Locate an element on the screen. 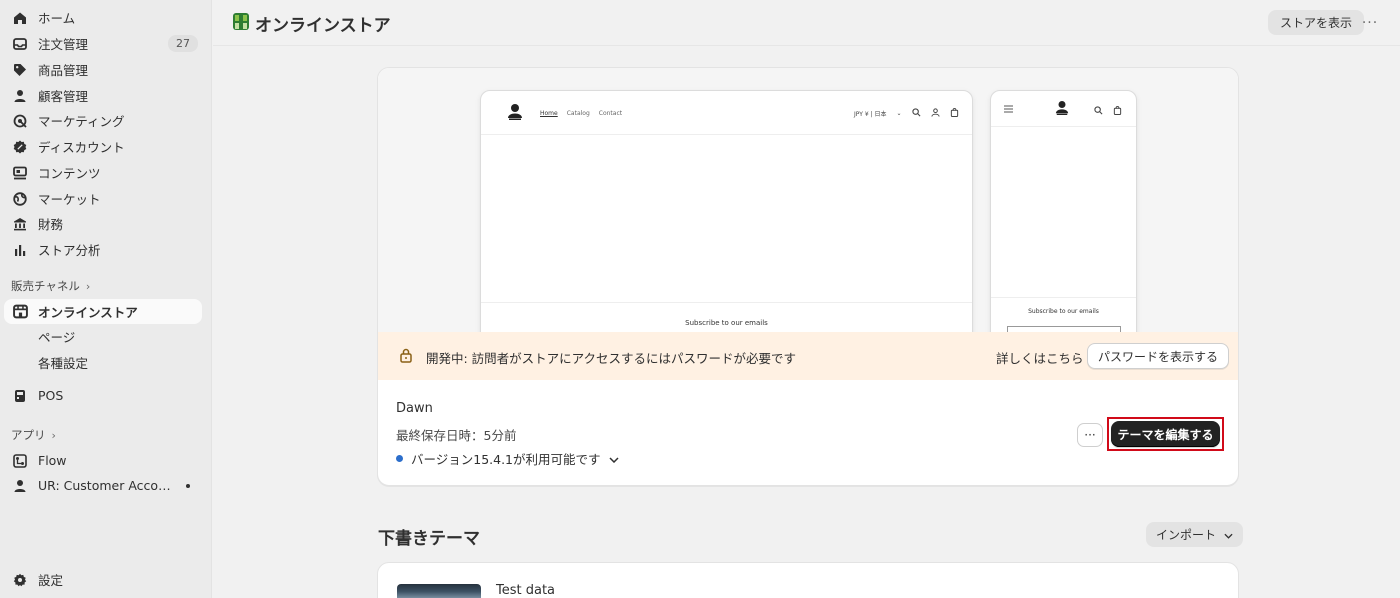  sidebar-item-label: 各種設定 is located at coordinates (63, 363).